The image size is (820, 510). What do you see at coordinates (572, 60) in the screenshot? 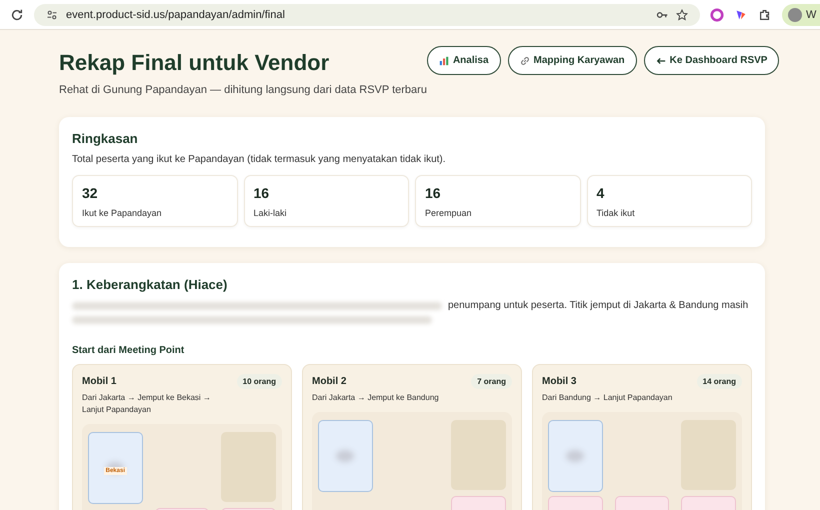
I see `nav-button: Mapping Karyawan` at bounding box center [572, 60].